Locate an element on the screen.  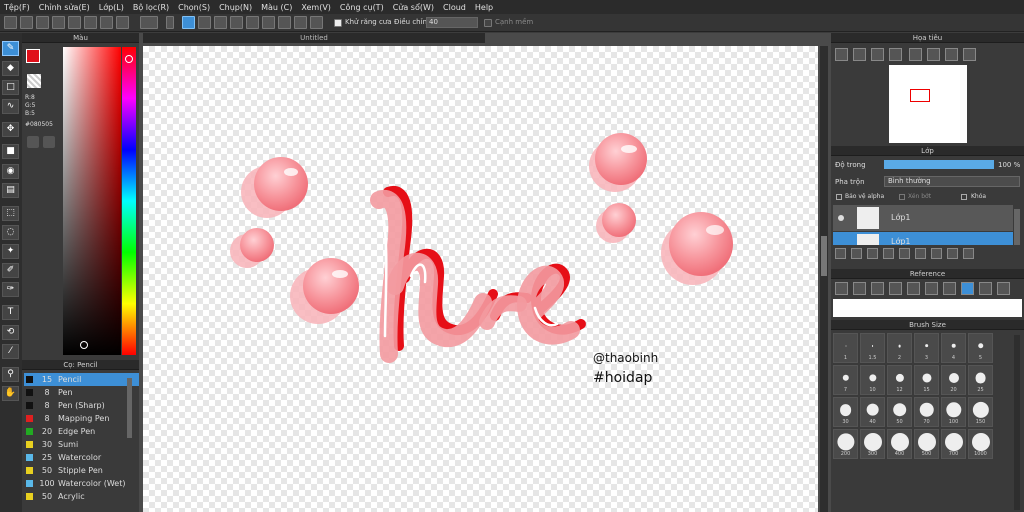
adjust-input: 40 is located at coordinates (452, 22).